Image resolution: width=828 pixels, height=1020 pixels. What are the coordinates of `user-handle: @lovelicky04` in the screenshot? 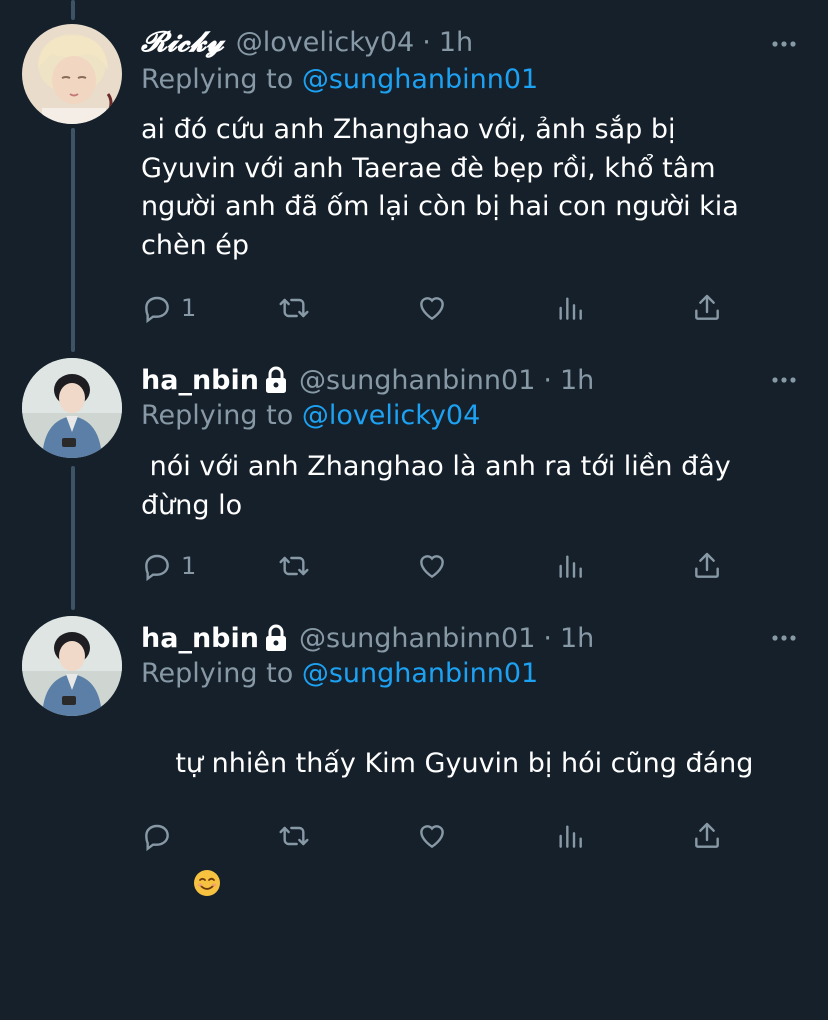 It's located at (325, 42).